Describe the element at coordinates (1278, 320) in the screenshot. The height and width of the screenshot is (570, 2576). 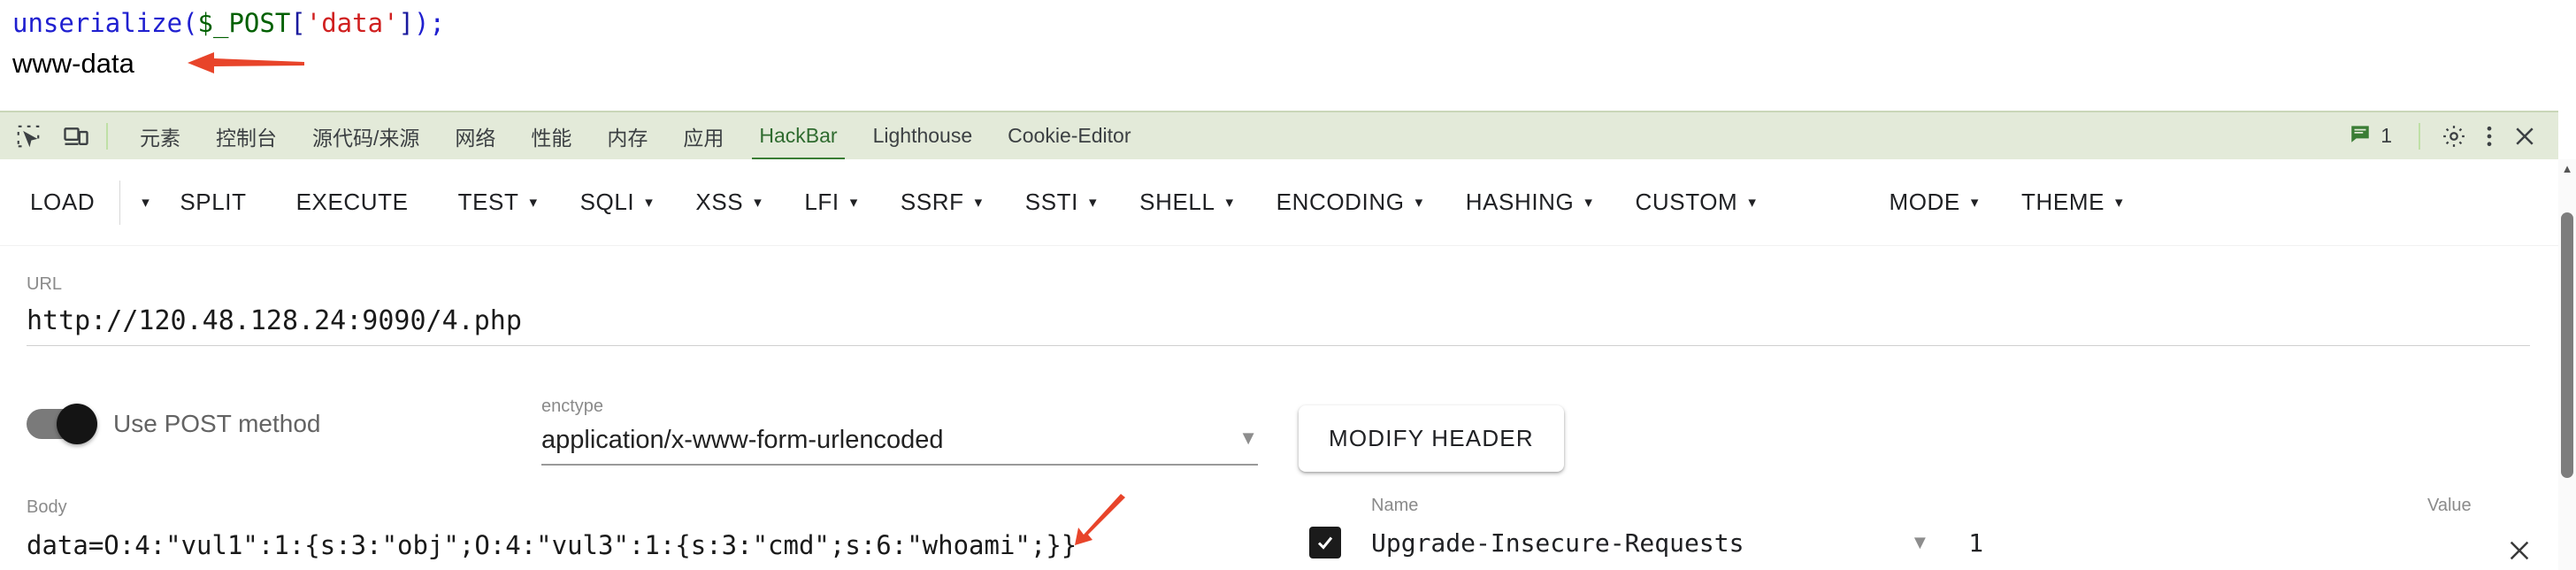
I see `url-input: http://120.48.128.24:9090/4.php` at that location.